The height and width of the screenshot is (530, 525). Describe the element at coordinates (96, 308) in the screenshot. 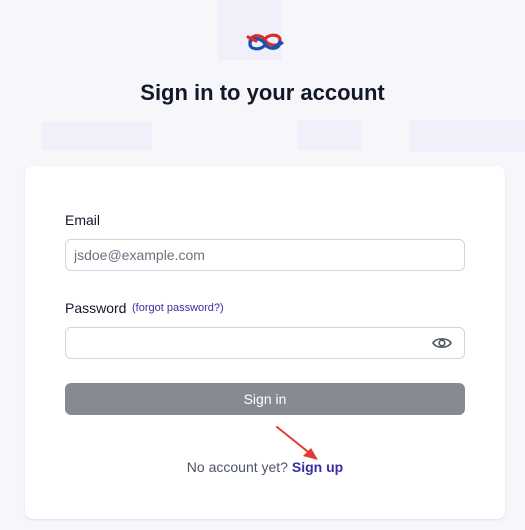

I see `password-label: Password` at that location.